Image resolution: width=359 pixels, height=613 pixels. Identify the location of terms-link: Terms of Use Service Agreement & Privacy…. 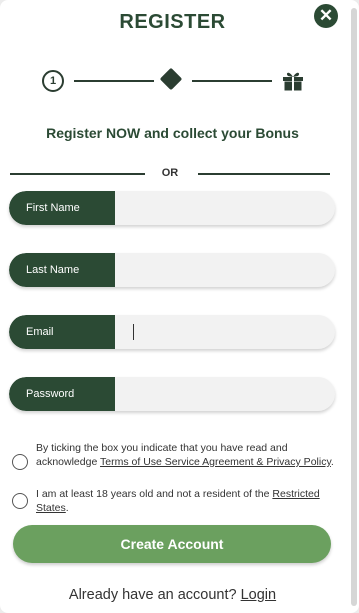
(215, 462).